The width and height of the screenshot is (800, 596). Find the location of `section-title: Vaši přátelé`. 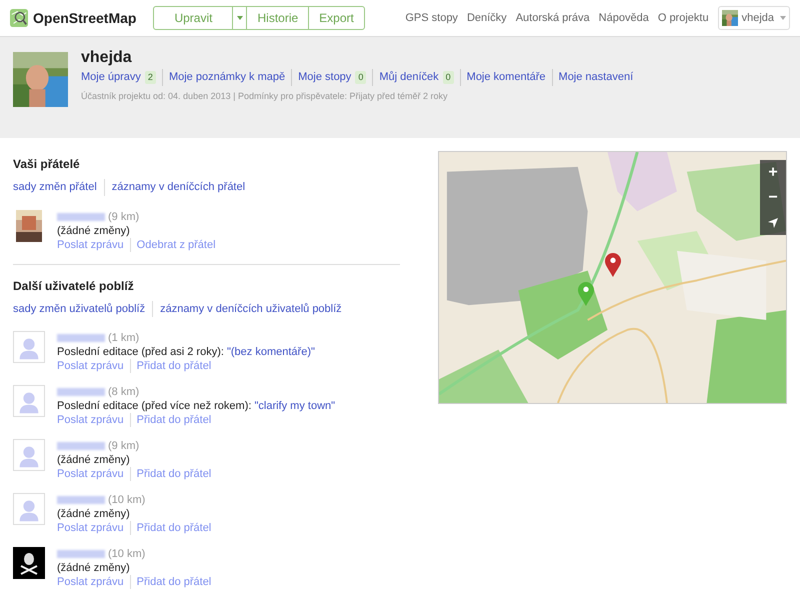

section-title: Vaši přátelé is located at coordinates (47, 164).